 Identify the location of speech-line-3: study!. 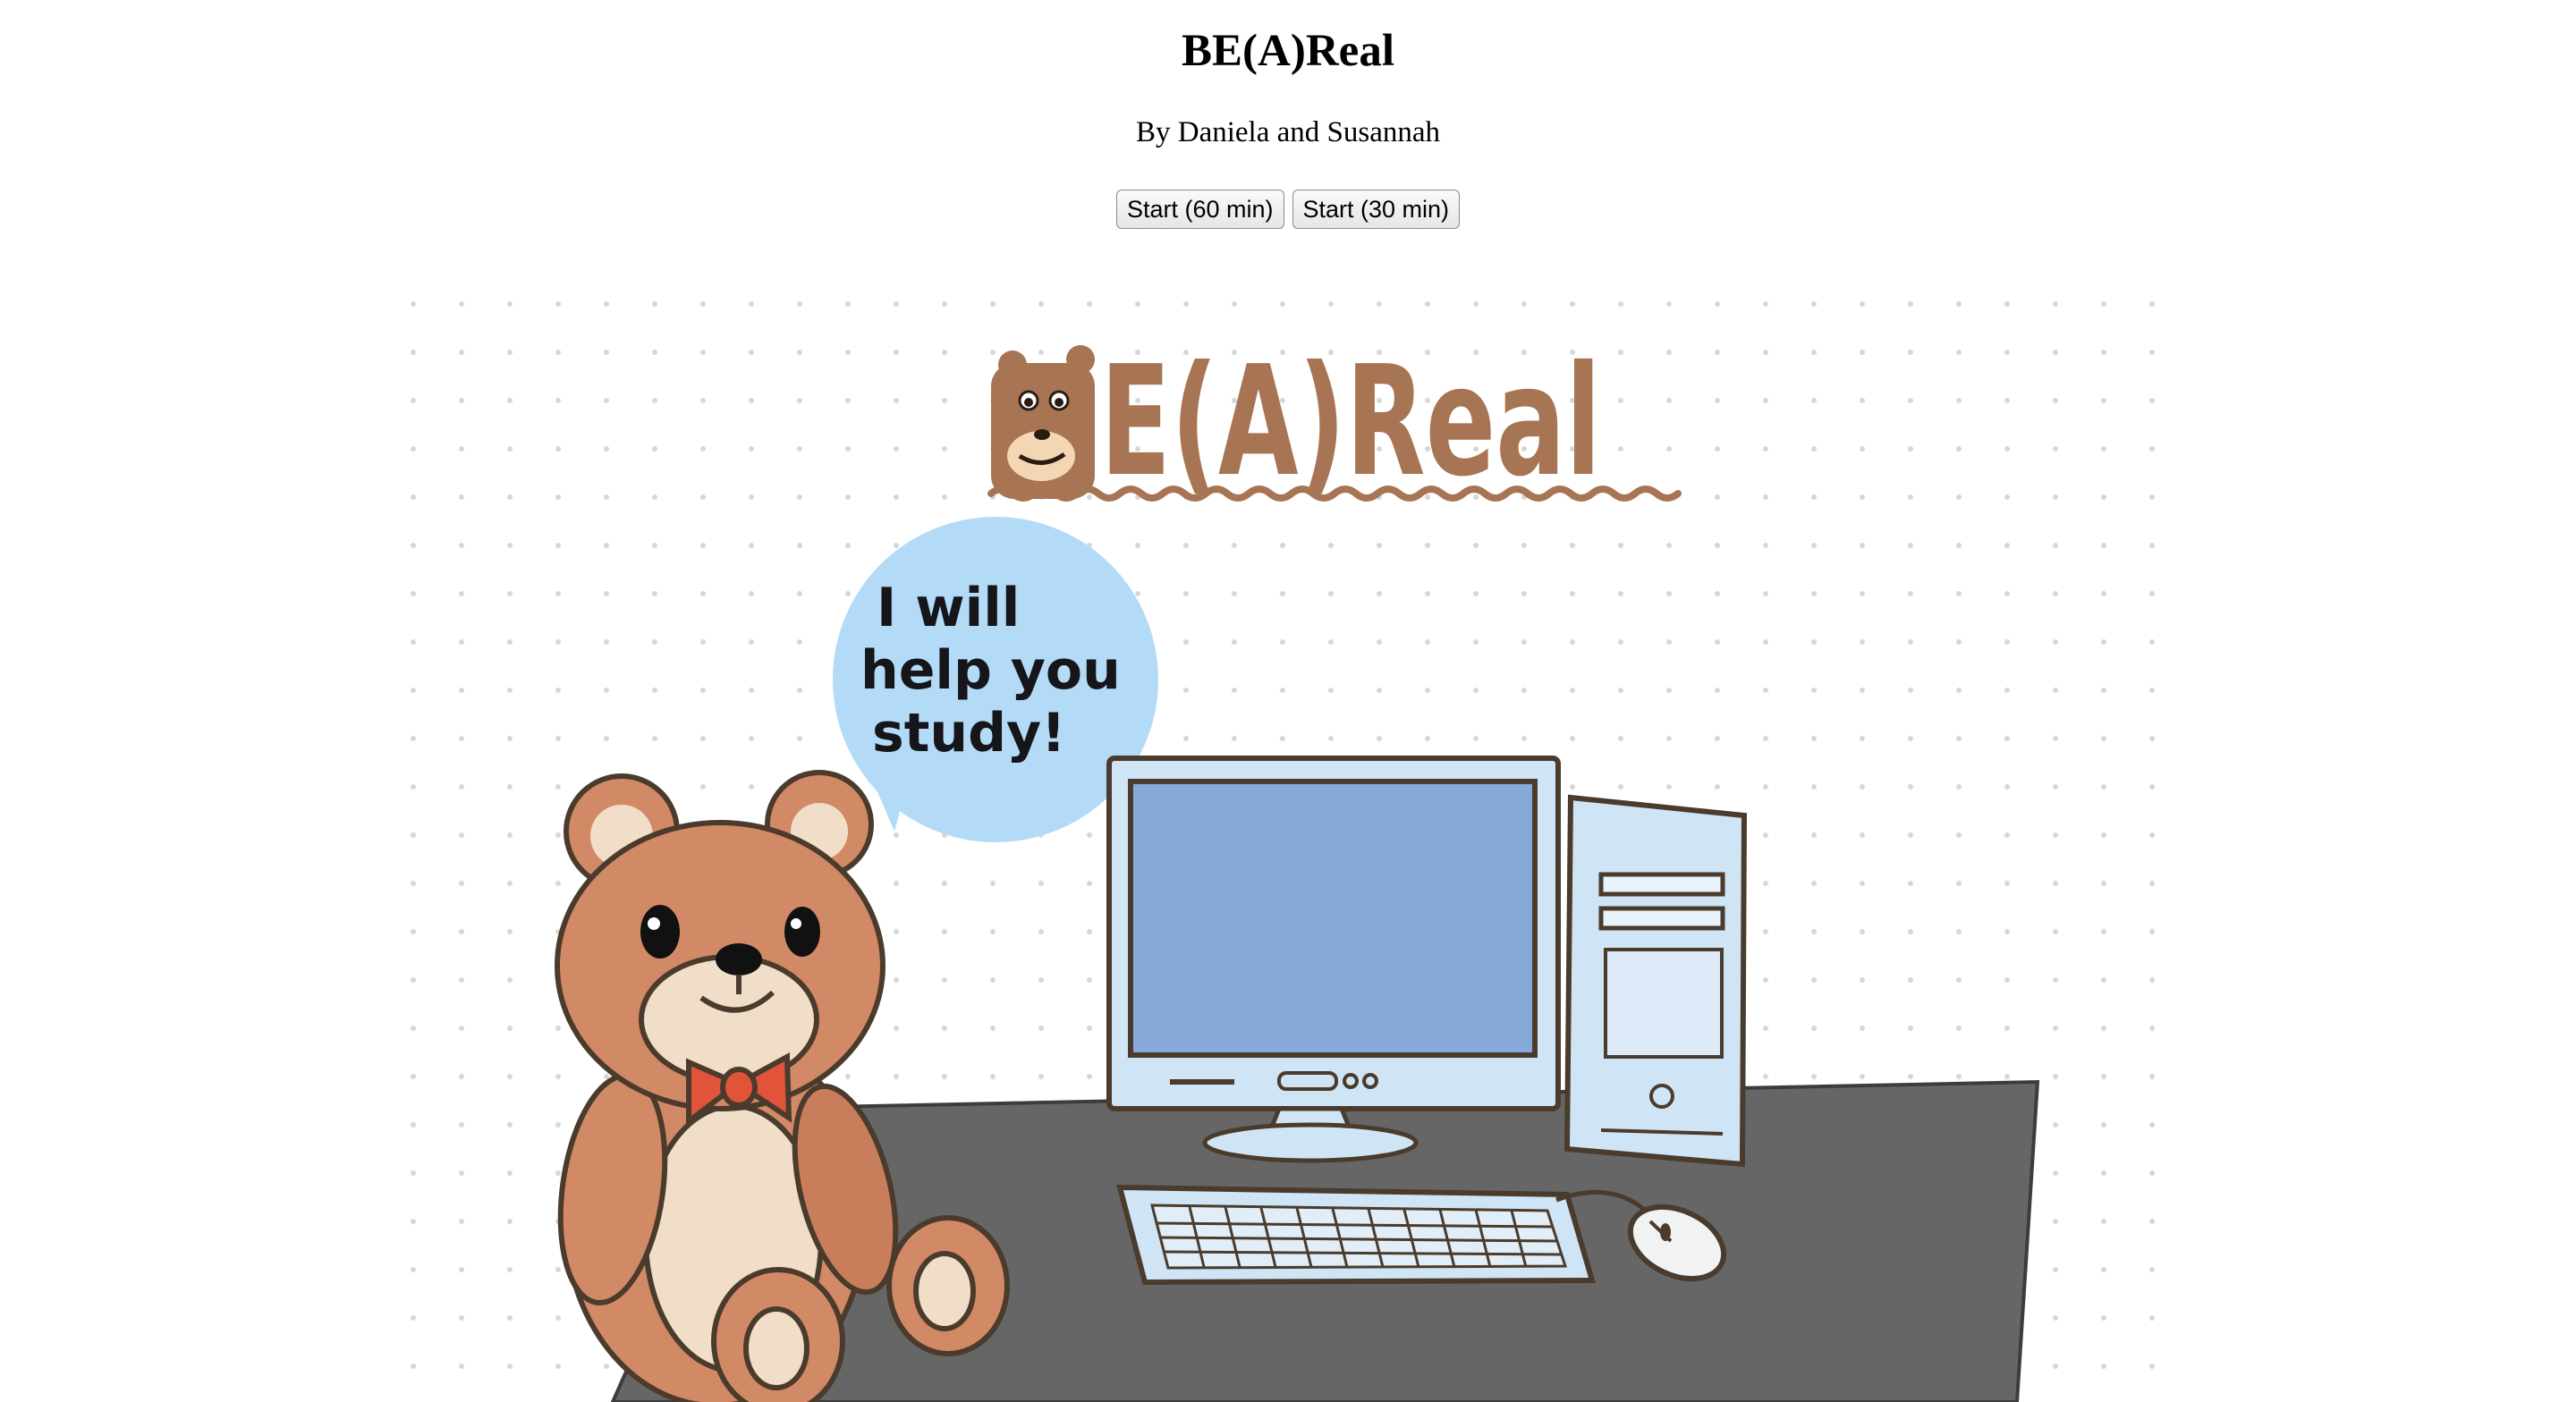
(969, 733).